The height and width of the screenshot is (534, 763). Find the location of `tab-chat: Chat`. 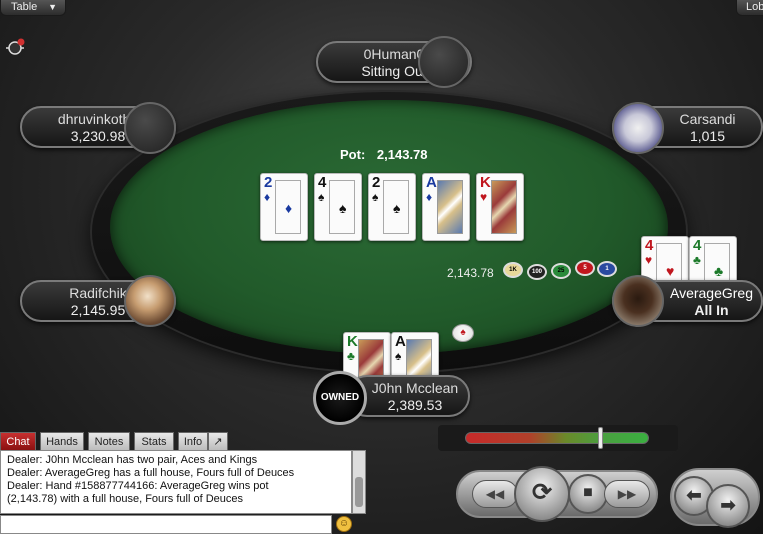

tab-chat: Chat is located at coordinates (18, 441).